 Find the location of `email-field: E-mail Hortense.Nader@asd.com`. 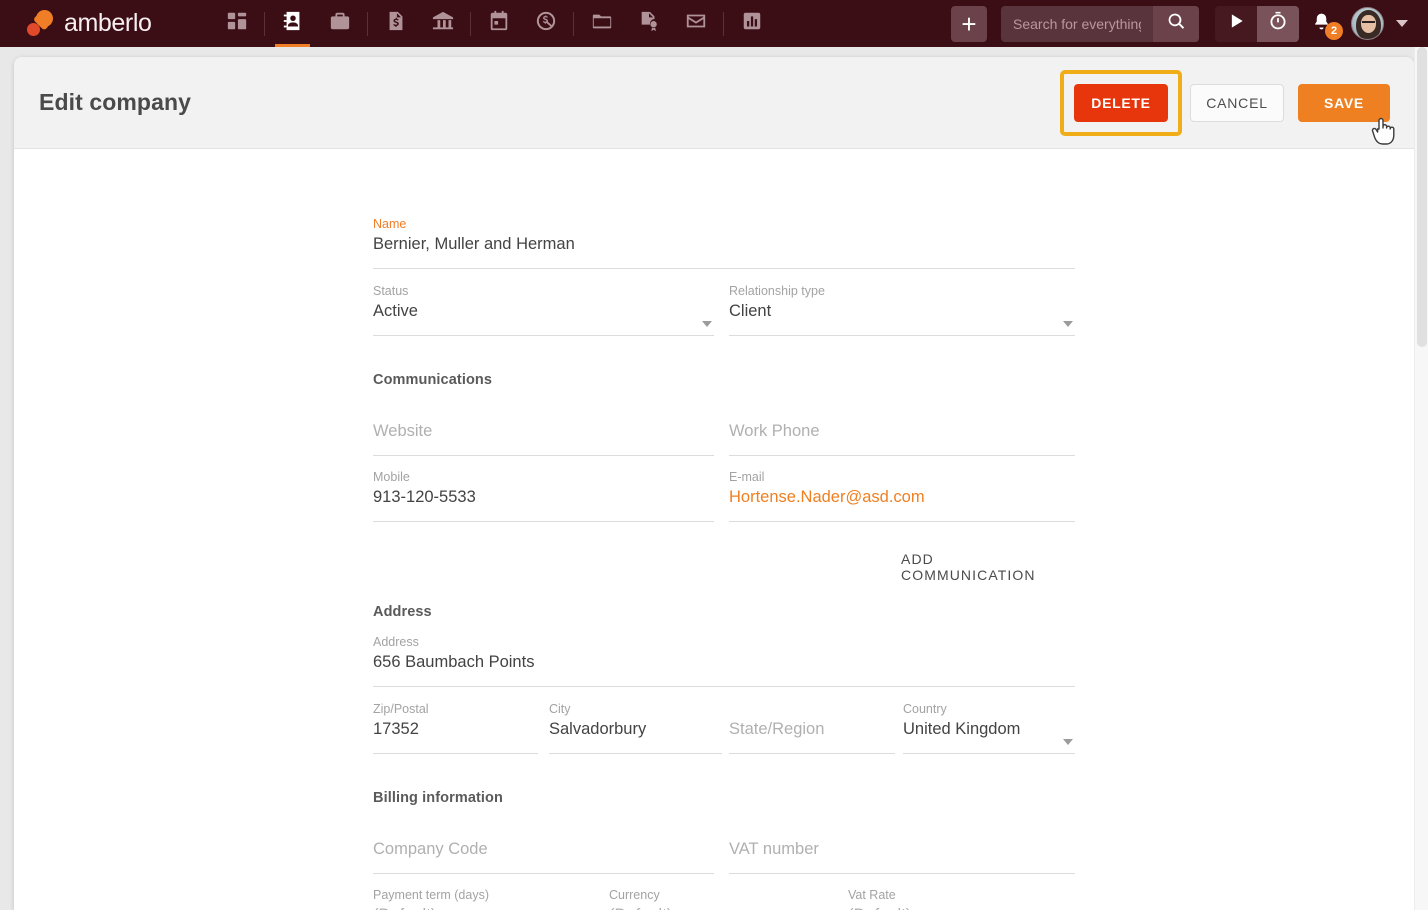

email-field: E-mail Hortense.Nader@asd.com is located at coordinates (902, 496).